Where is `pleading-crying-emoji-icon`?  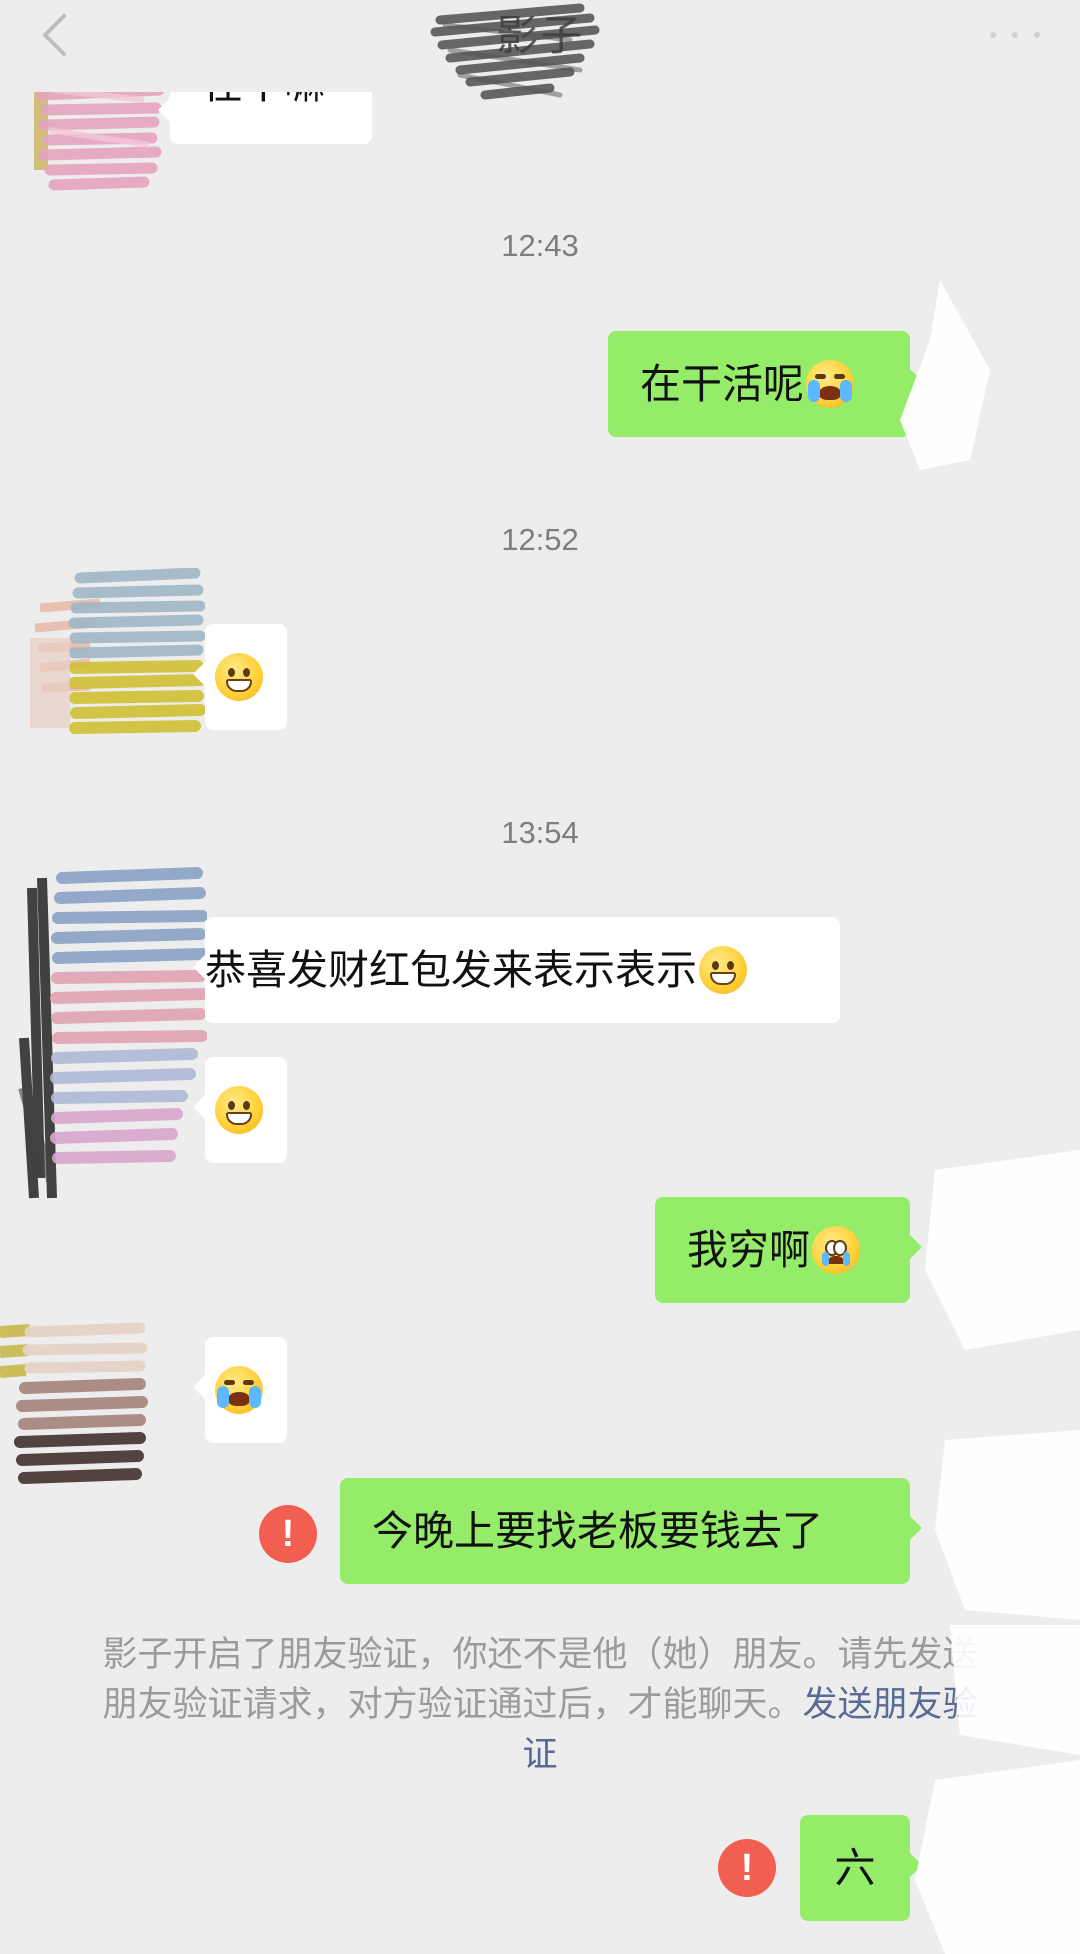 pleading-crying-emoji-icon is located at coordinates (836, 1250).